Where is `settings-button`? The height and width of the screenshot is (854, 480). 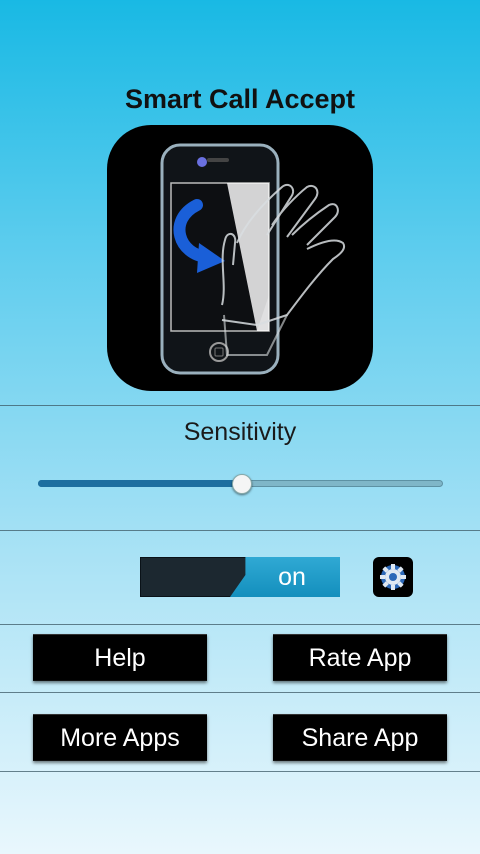
settings-button is located at coordinates (393, 577).